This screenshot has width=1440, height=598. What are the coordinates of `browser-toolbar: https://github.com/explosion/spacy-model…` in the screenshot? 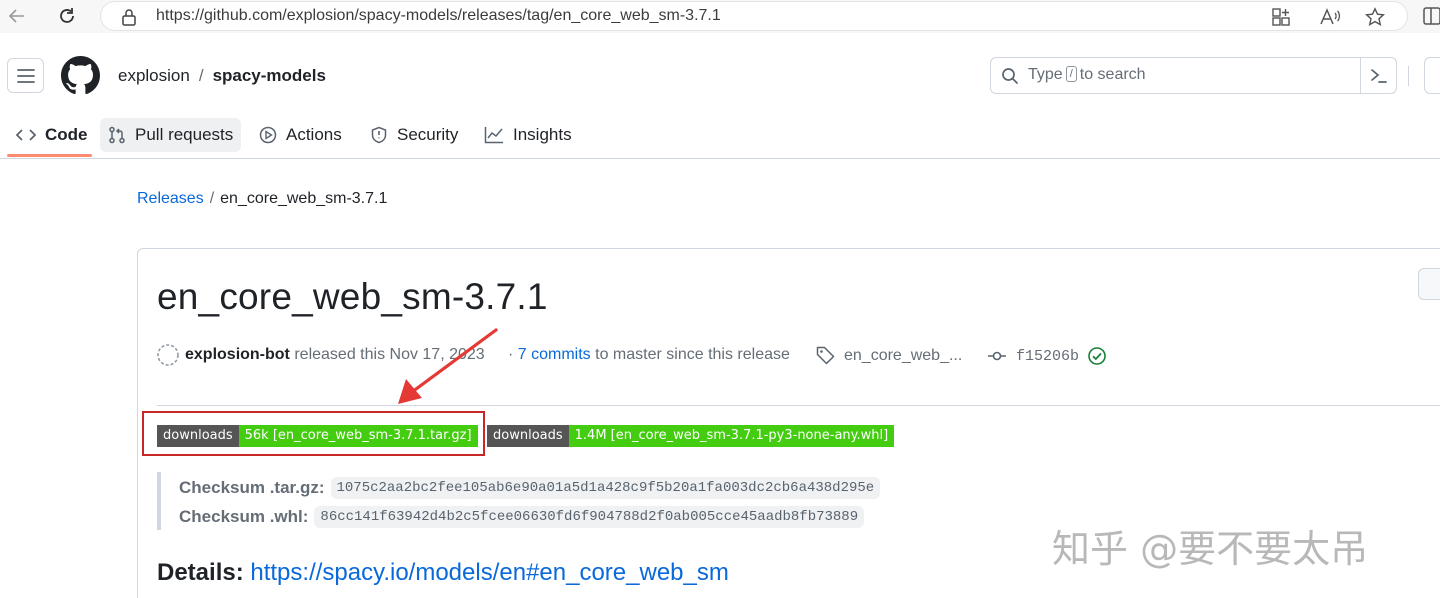 It's located at (720, 16).